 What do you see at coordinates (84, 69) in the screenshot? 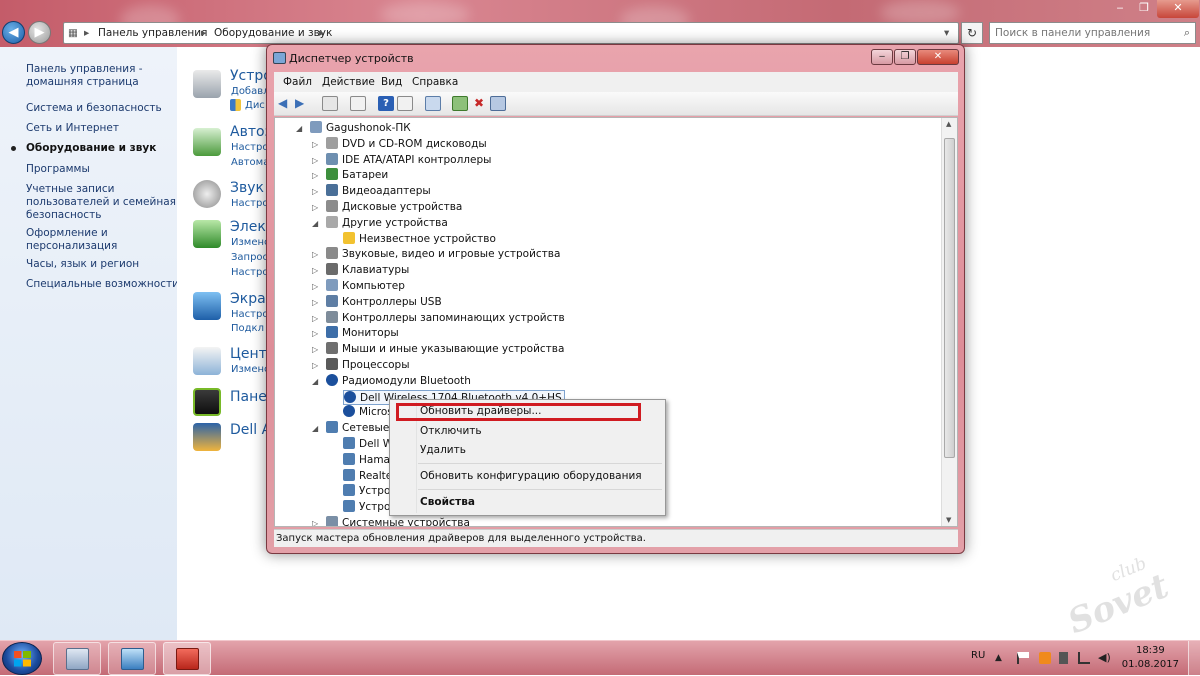
I see `nav-link-home: Панель управления -` at bounding box center [84, 69].